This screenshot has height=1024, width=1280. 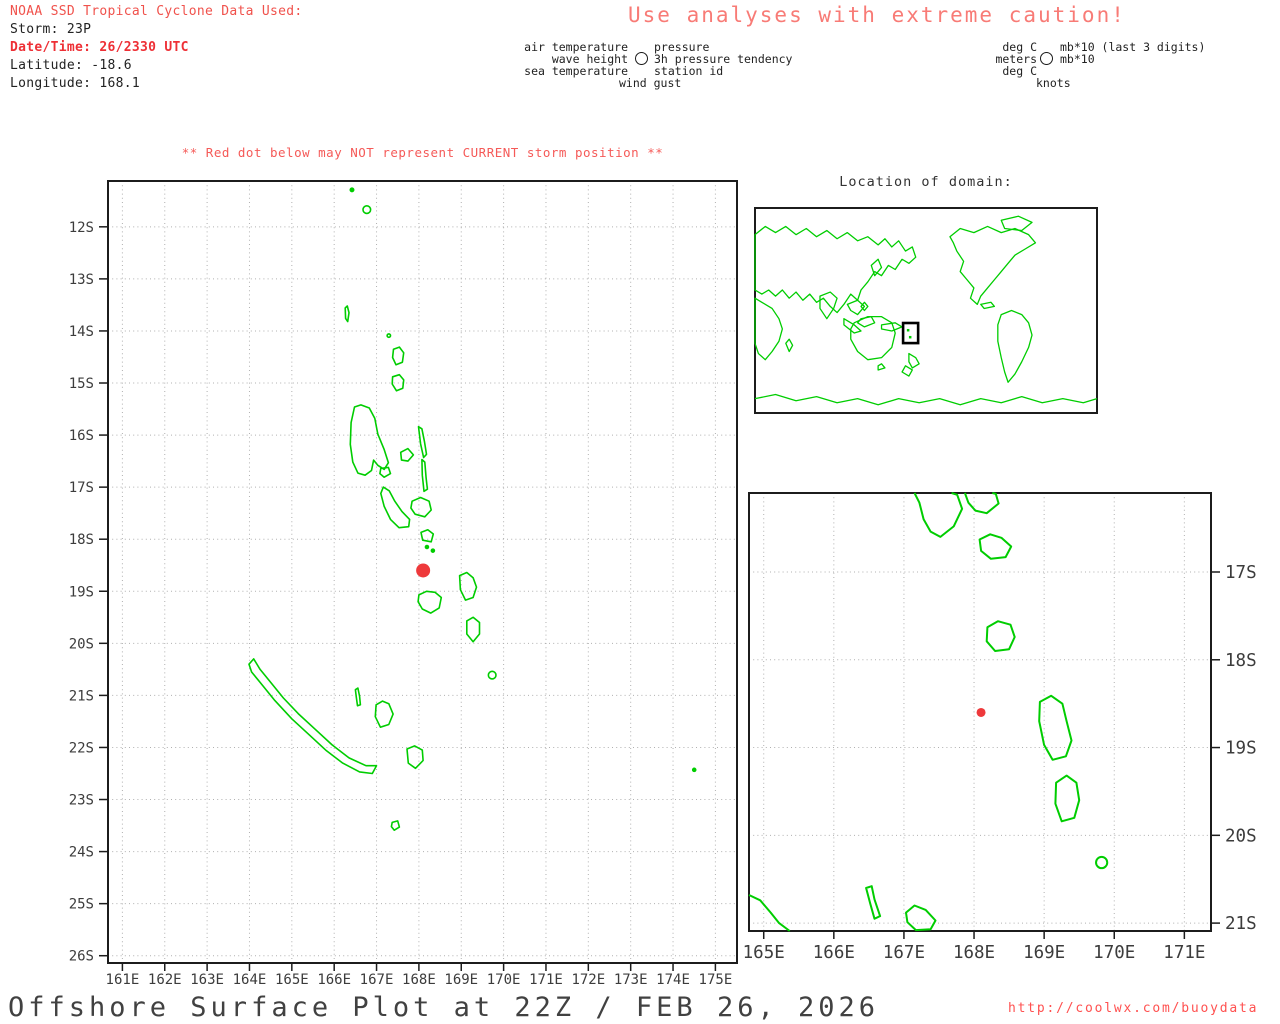 What do you see at coordinates (422, 442) in the screenshot?
I see `island-maewo` at bounding box center [422, 442].